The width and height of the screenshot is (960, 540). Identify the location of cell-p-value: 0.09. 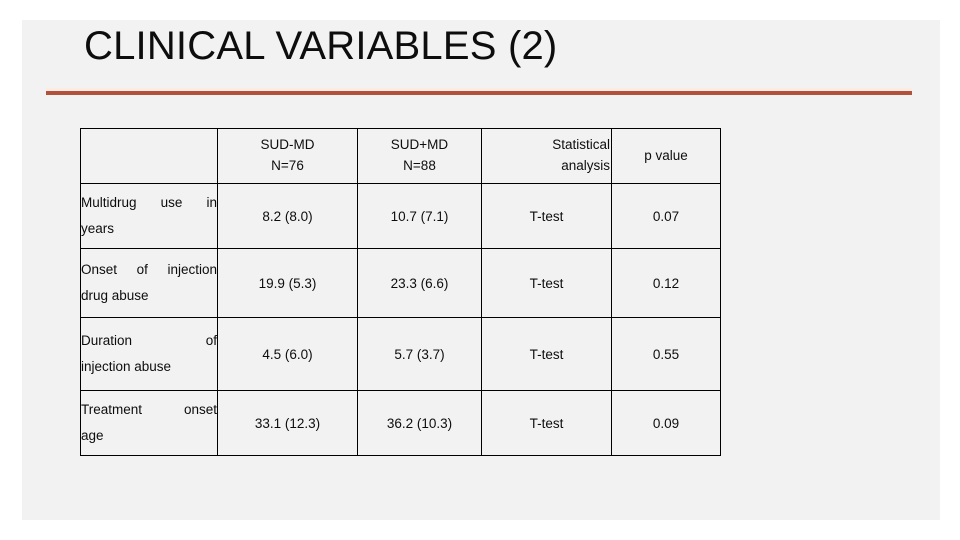
(666, 423).